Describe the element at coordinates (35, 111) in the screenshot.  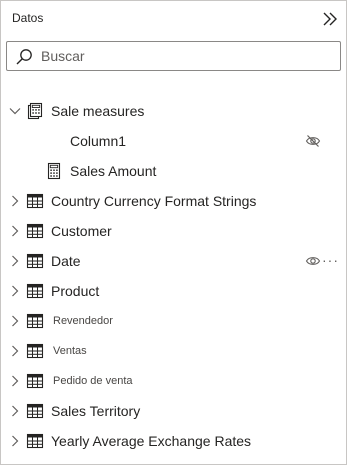
I see `measure-table-icon` at that location.